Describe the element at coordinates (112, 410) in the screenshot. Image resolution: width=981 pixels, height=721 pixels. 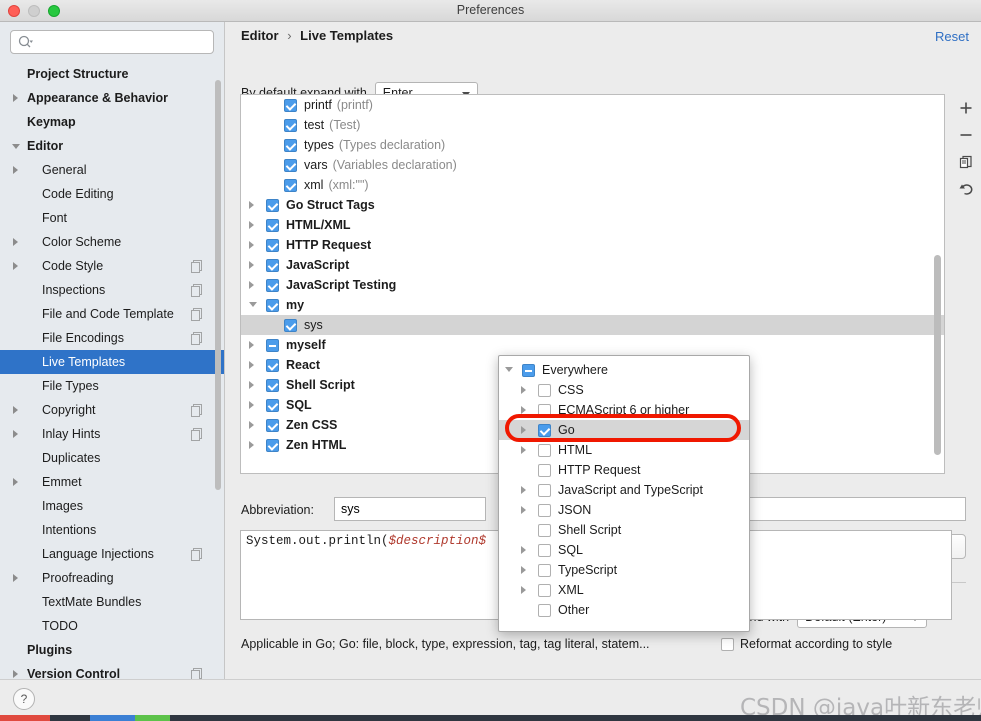
I see `sidebar-item-copyright: Copyright` at that location.